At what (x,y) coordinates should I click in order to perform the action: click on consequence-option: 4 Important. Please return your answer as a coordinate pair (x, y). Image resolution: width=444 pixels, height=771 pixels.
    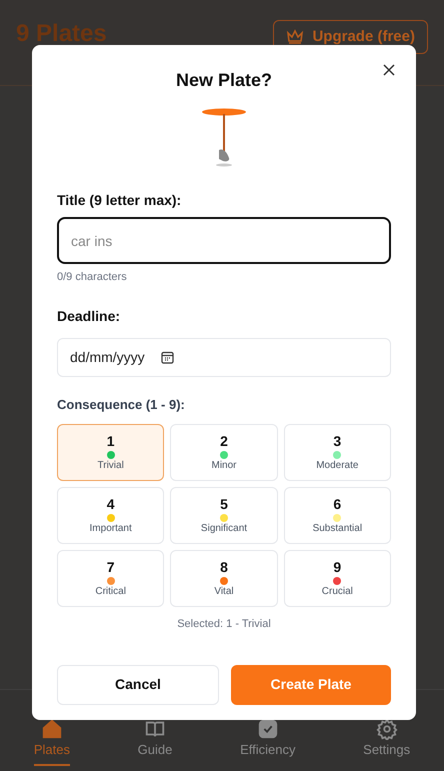
    Looking at the image, I should click on (110, 515).